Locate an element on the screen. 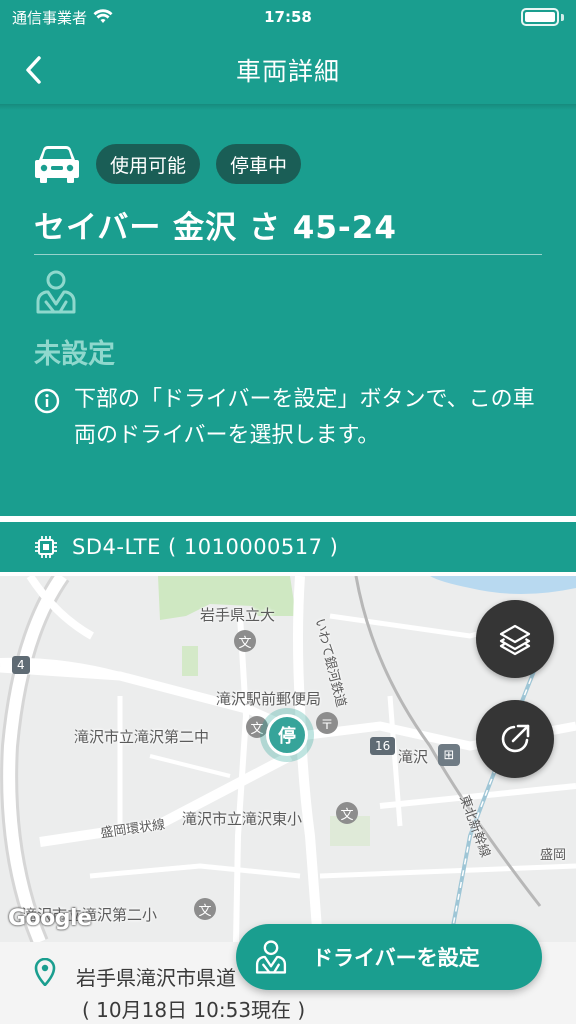  chip-icon is located at coordinates (46, 547).